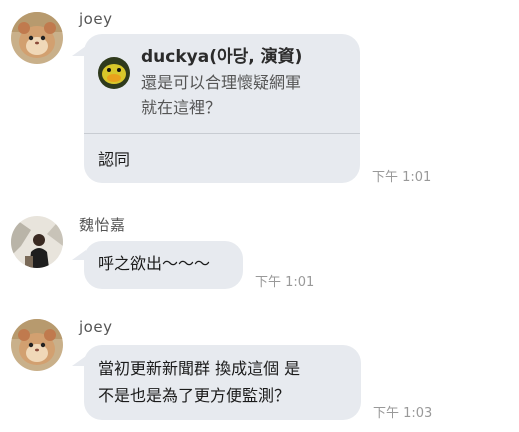 The height and width of the screenshot is (432, 519). Describe the element at coordinates (199, 382) in the screenshot. I see `message-text: 當初更新新聞群 換成這個 是 不是也是為了更方便監測？` at that location.